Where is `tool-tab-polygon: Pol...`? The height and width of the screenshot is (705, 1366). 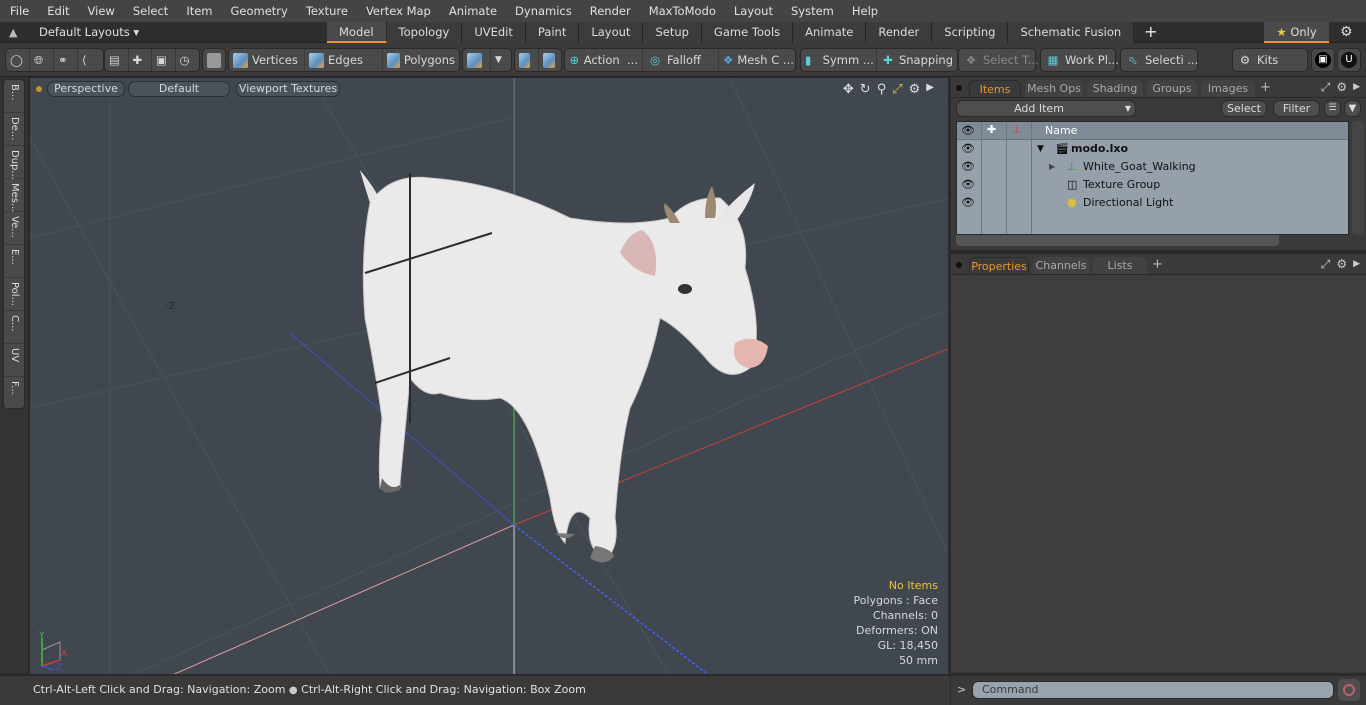
tool-tab-polygon: Pol... is located at coordinates (14, 294).